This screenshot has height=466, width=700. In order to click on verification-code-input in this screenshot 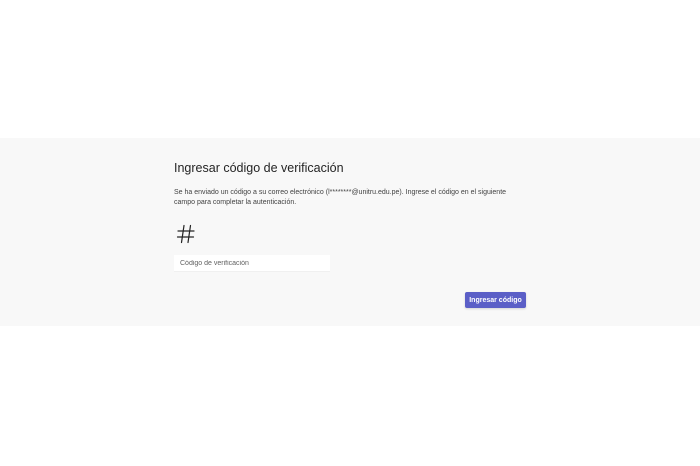, I will do `click(252, 263)`.